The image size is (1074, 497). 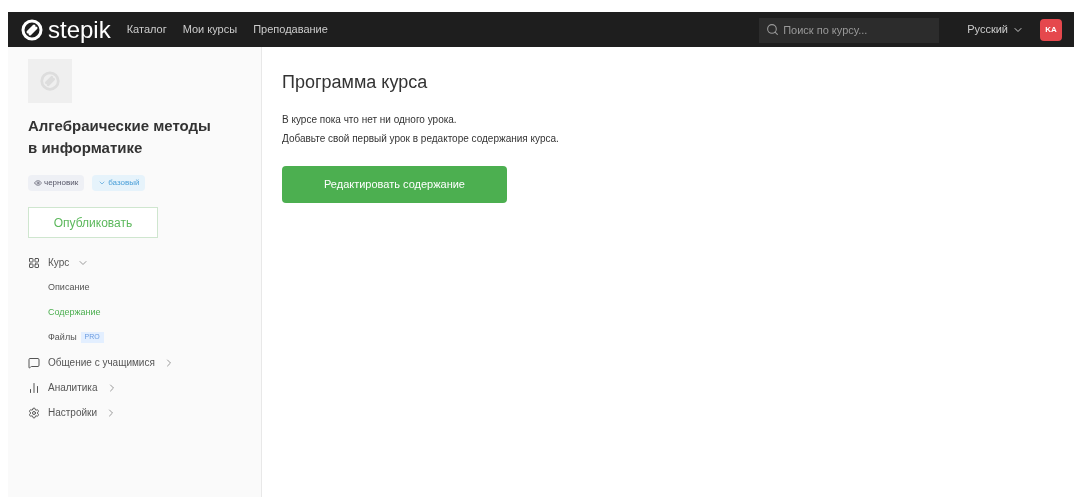 What do you see at coordinates (34, 262) in the screenshot?
I see `grid-icon` at bounding box center [34, 262].